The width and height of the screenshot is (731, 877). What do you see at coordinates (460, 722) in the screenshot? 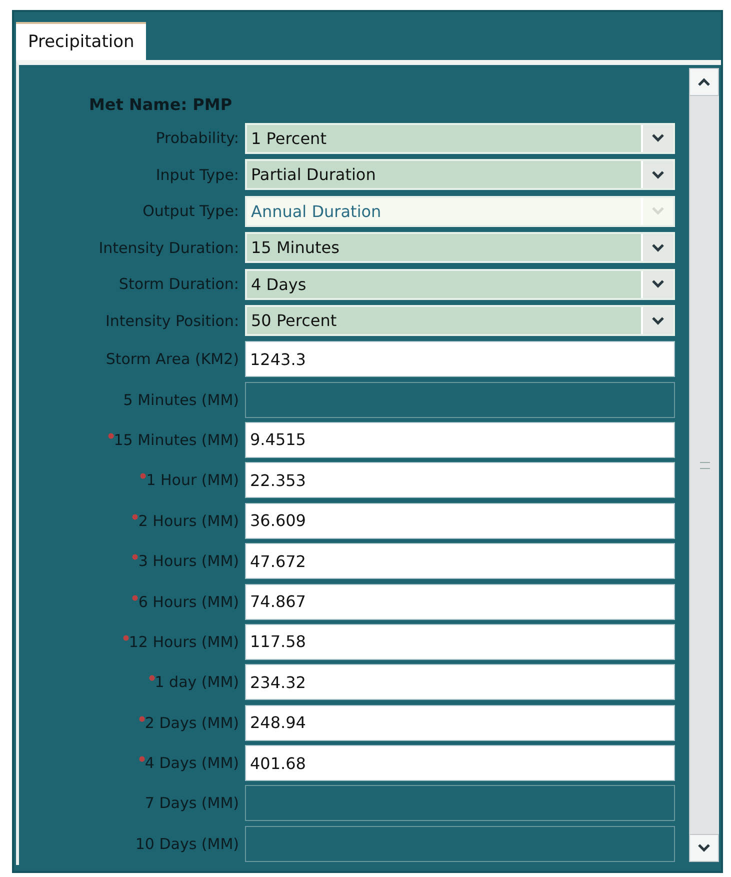
I see `input-field: 248.94` at bounding box center [460, 722].